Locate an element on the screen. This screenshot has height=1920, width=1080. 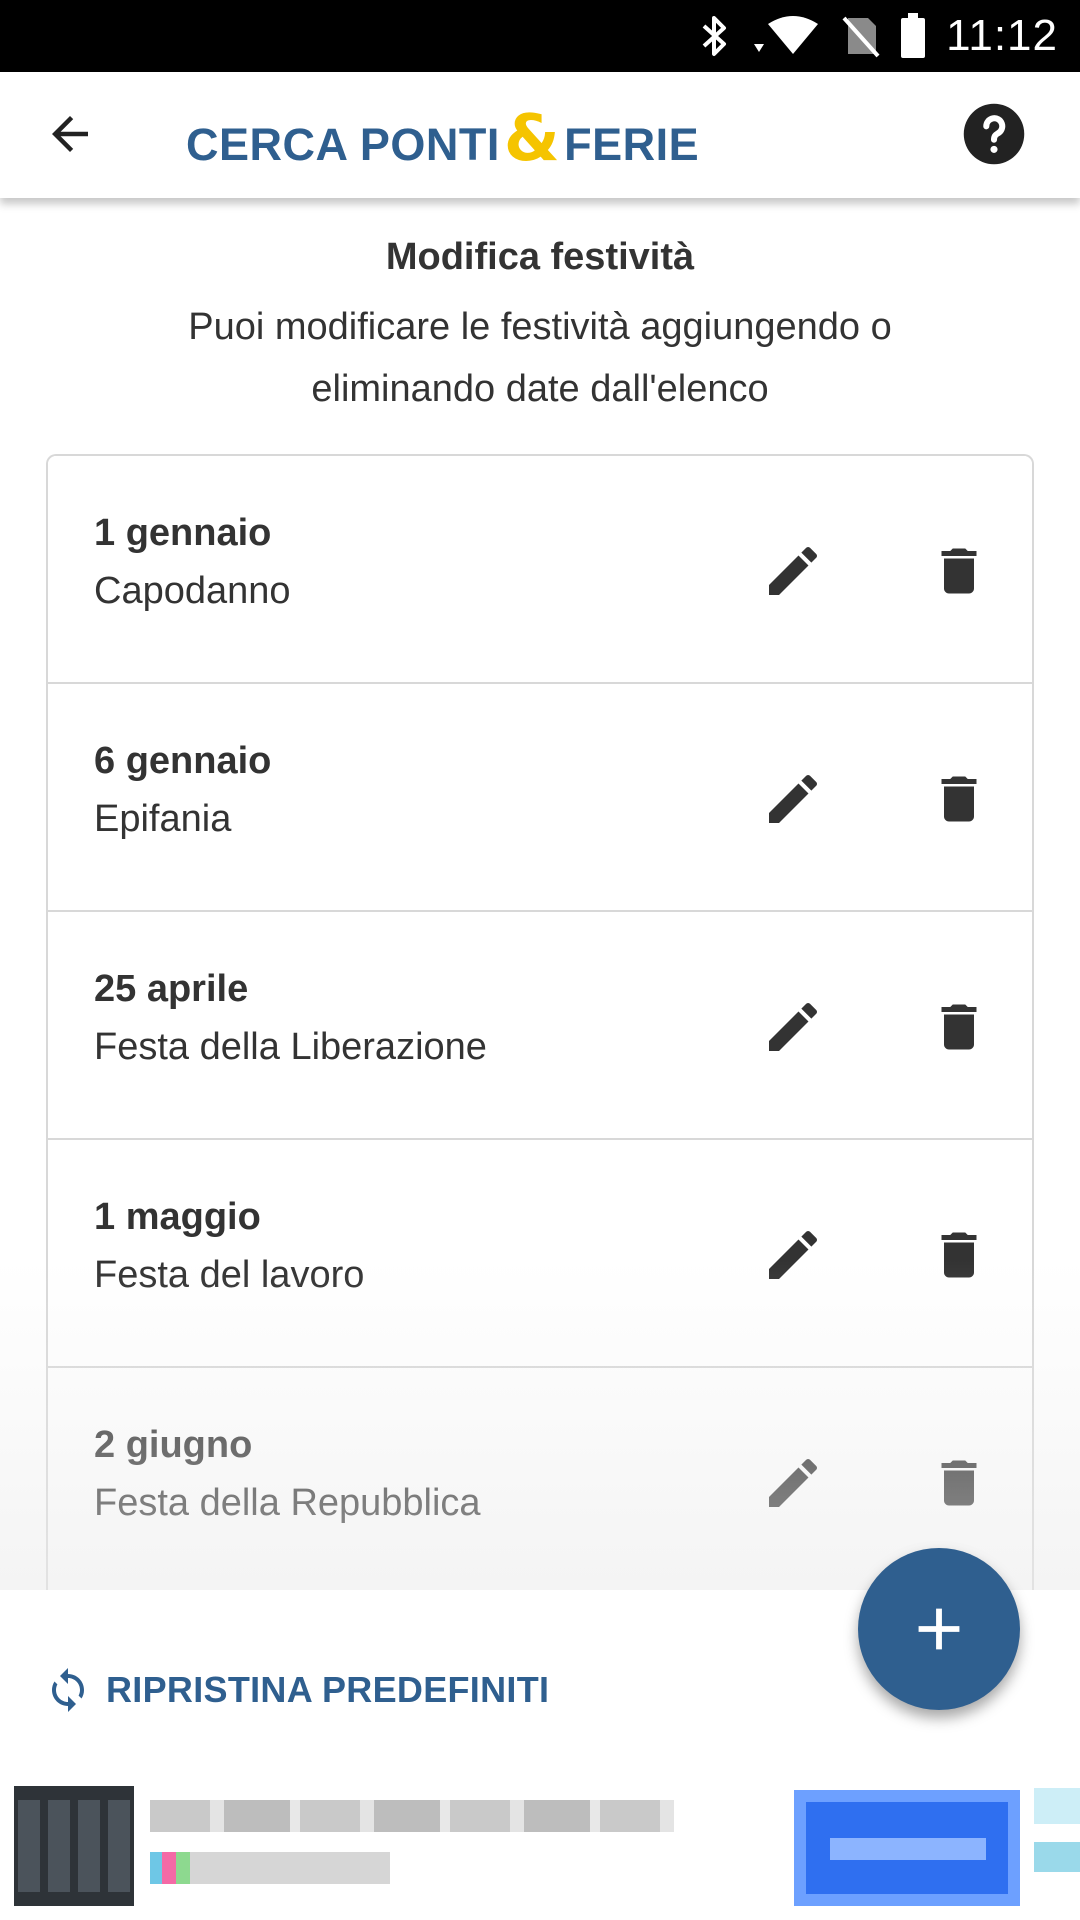
holiday-date: 1 gennaio is located at coordinates (183, 533).